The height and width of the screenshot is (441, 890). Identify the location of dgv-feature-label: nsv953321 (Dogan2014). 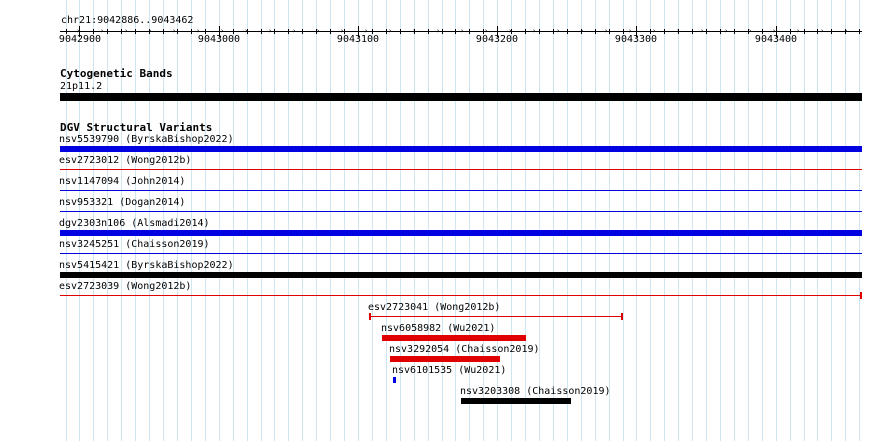
(122, 202).